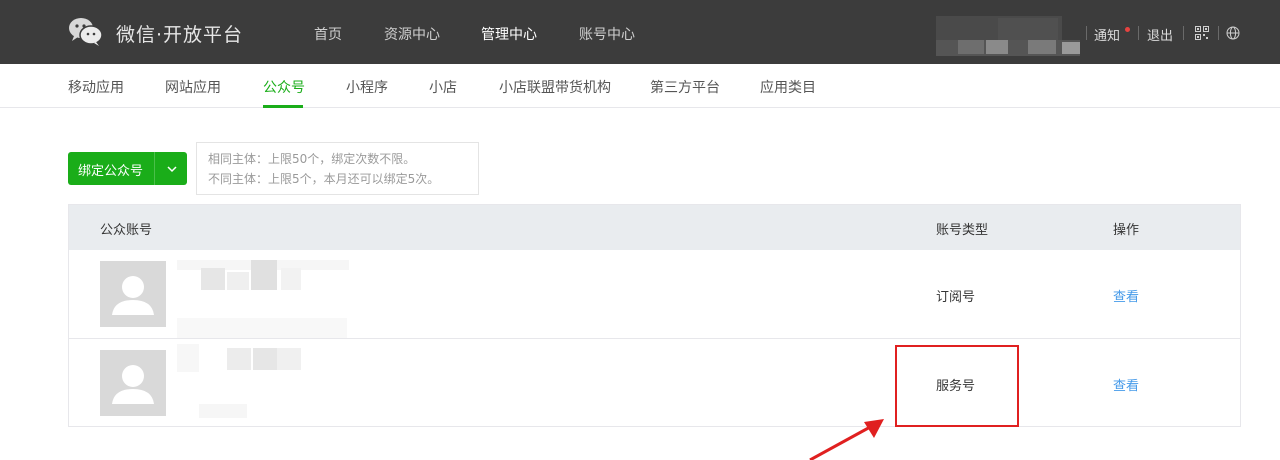  What do you see at coordinates (846, 439) in the screenshot?
I see `annotation-arrow-icon` at bounding box center [846, 439].